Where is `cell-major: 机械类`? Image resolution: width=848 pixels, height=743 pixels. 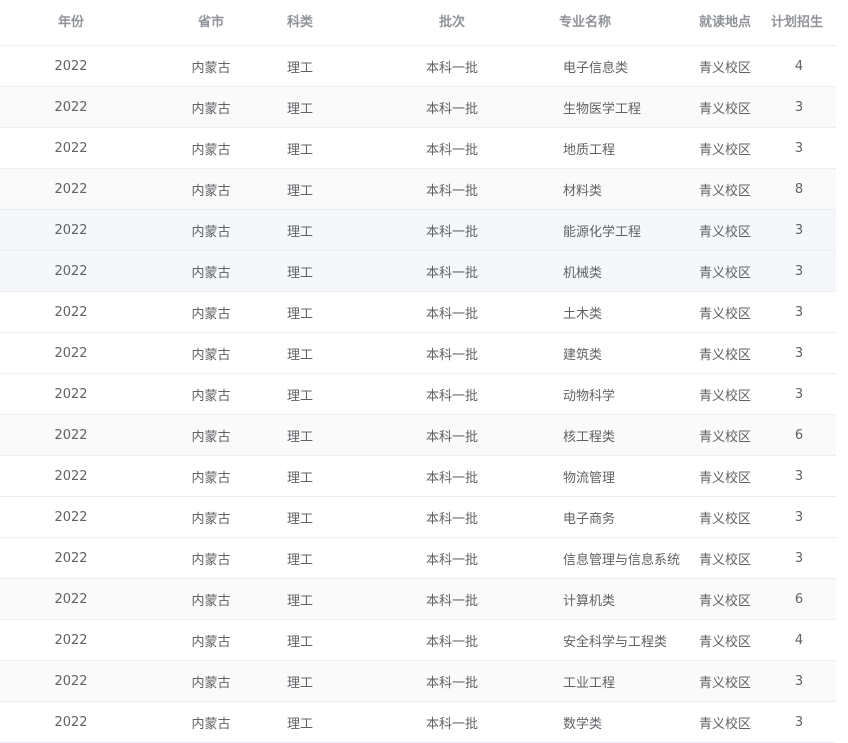 cell-major: 机械类 is located at coordinates (583, 273).